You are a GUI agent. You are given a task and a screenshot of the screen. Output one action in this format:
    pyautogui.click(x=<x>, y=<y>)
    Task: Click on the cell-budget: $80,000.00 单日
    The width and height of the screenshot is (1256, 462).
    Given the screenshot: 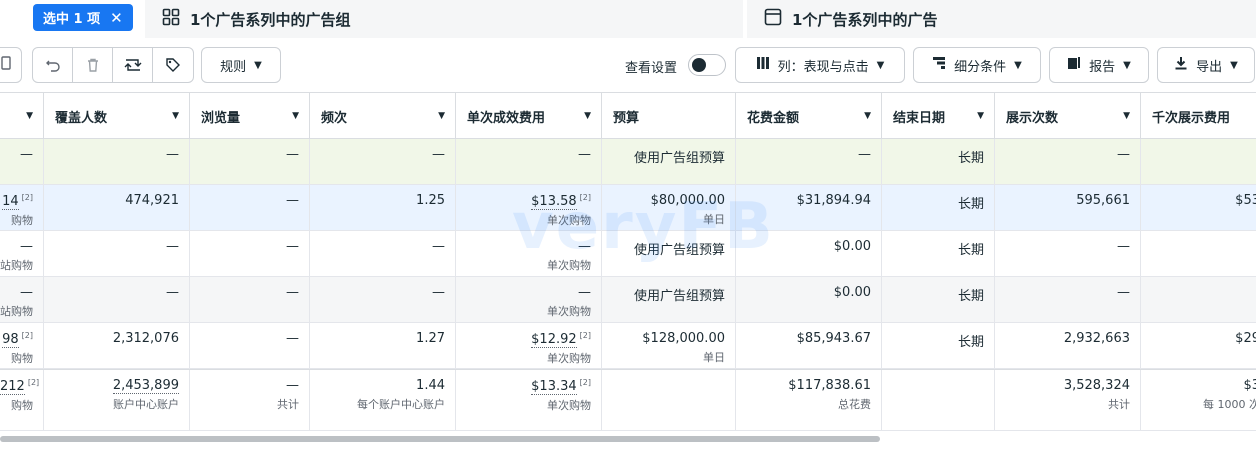 What is the action you would take?
    pyautogui.click(x=669, y=207)
    